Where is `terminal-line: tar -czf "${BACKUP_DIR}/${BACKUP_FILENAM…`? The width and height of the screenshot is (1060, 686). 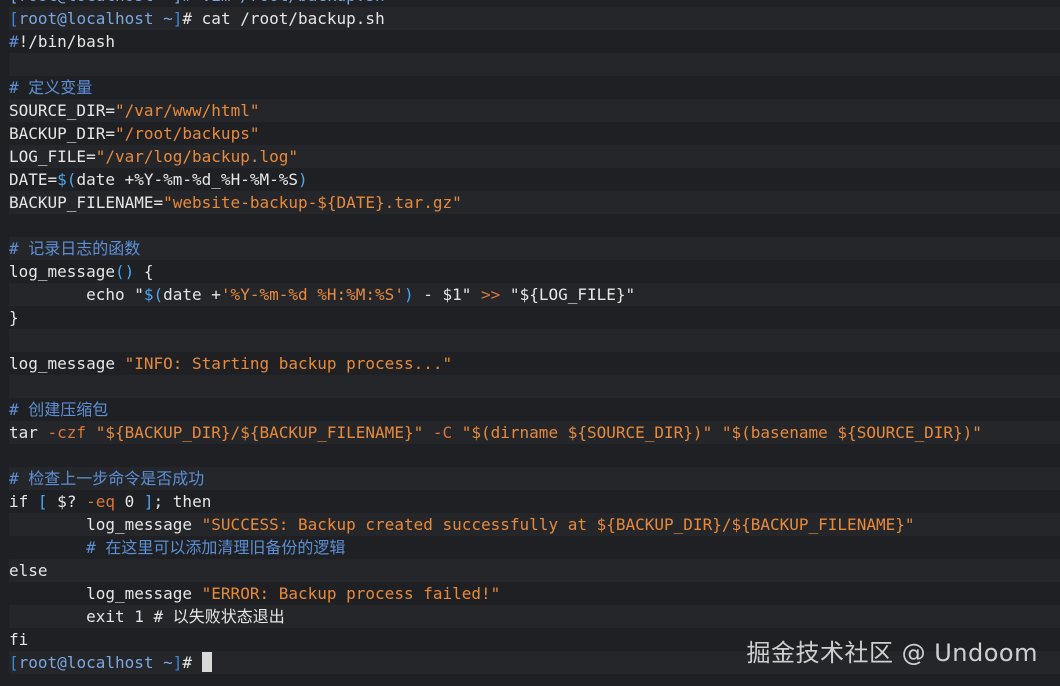 terminal-line: tar -czf "${BACKUP_DIR}/${BACKUP_FILENAM… is located at coordinates (534, 432).